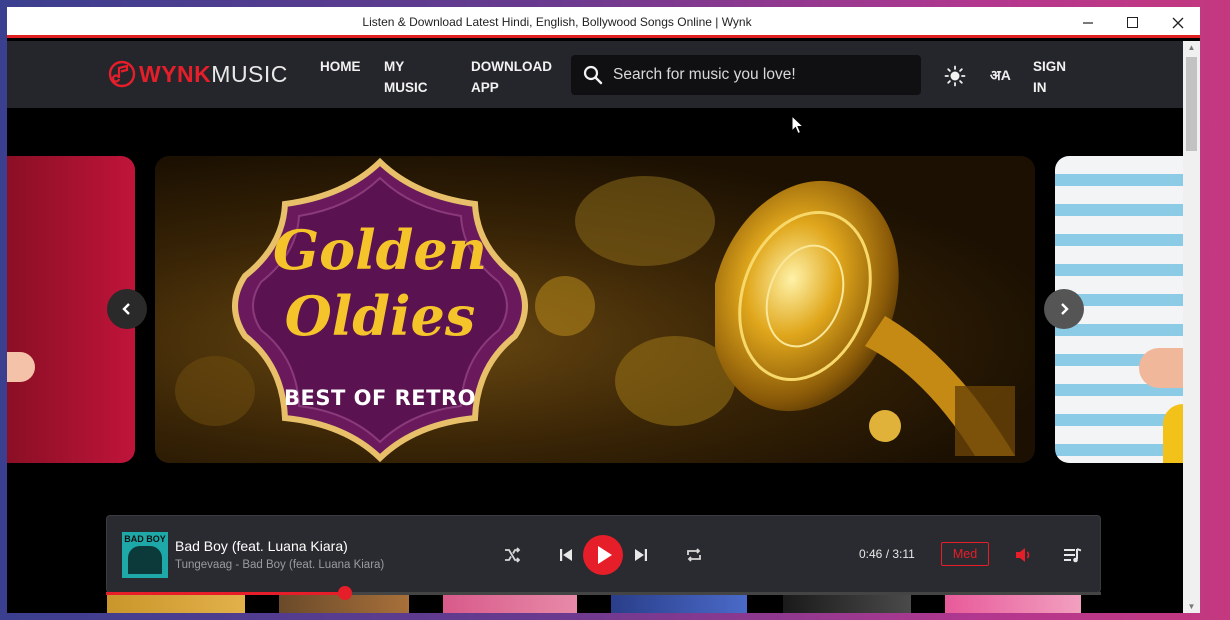 The image size is (1230, 620). What do you see at coordinates (798, 125) in the screenshot?
I see `mouse-cursor-icon` at bounding box center [798, 125].